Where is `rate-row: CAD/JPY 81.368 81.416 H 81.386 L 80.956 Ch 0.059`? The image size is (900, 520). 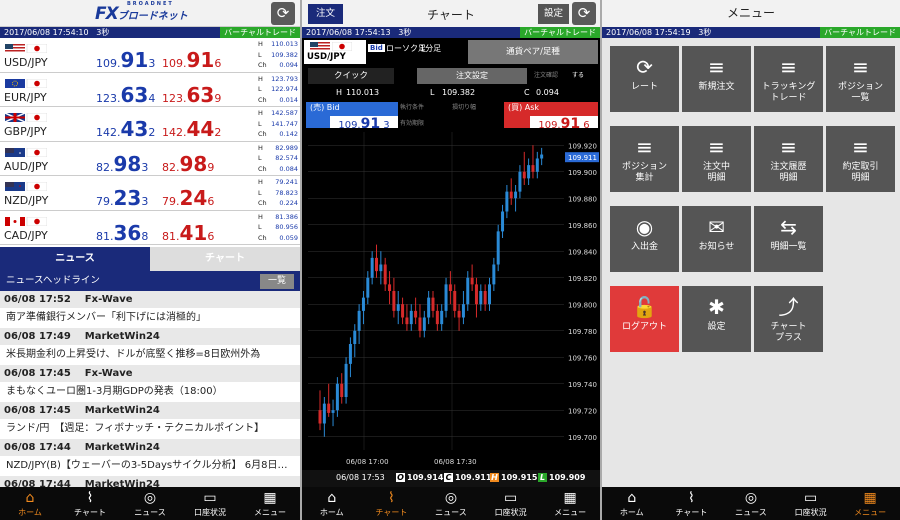 rate-row: CAD/JPY 81.368 81.416 H 81.386 L 80.956 Ch 0.059 is located at coordinates (150, 227).